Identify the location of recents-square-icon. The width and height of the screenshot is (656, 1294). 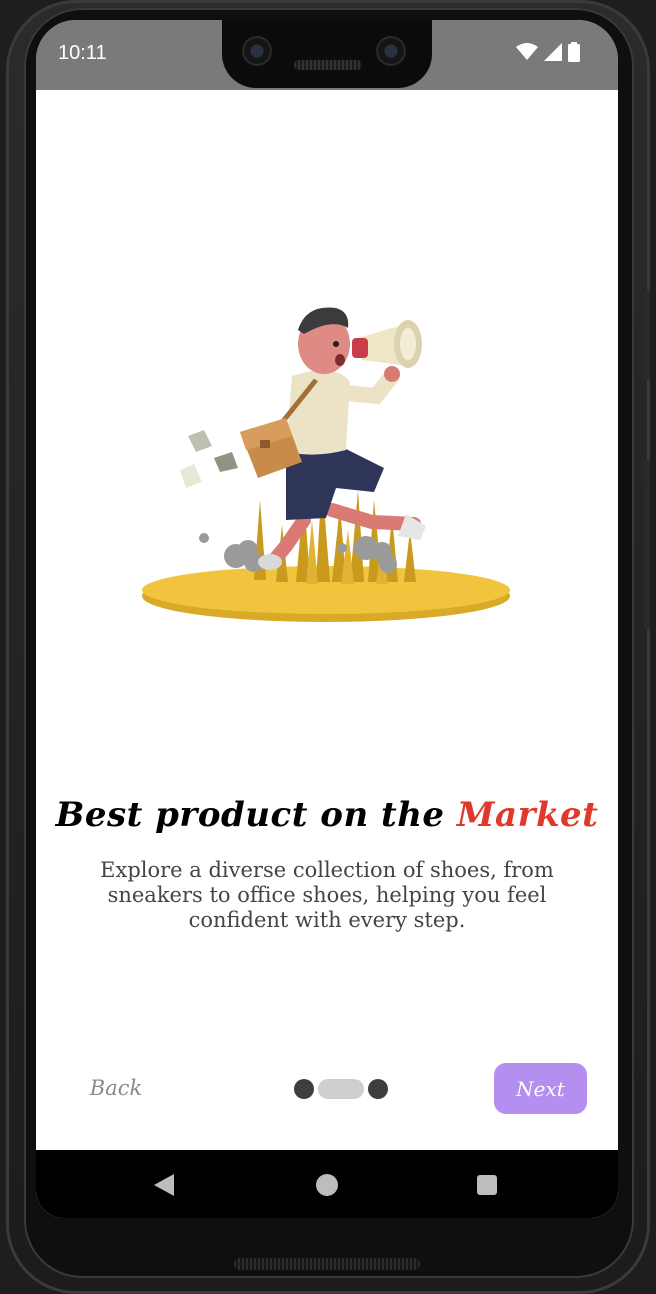
(487, 1185).